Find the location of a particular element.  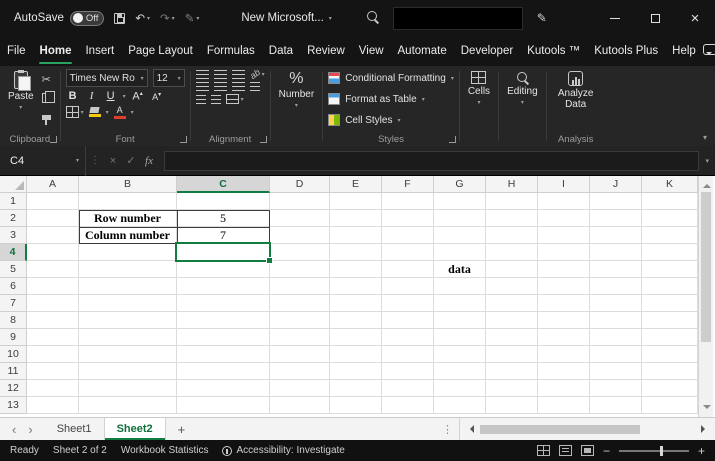

cell-k2 is located at coordinates (670, 218).